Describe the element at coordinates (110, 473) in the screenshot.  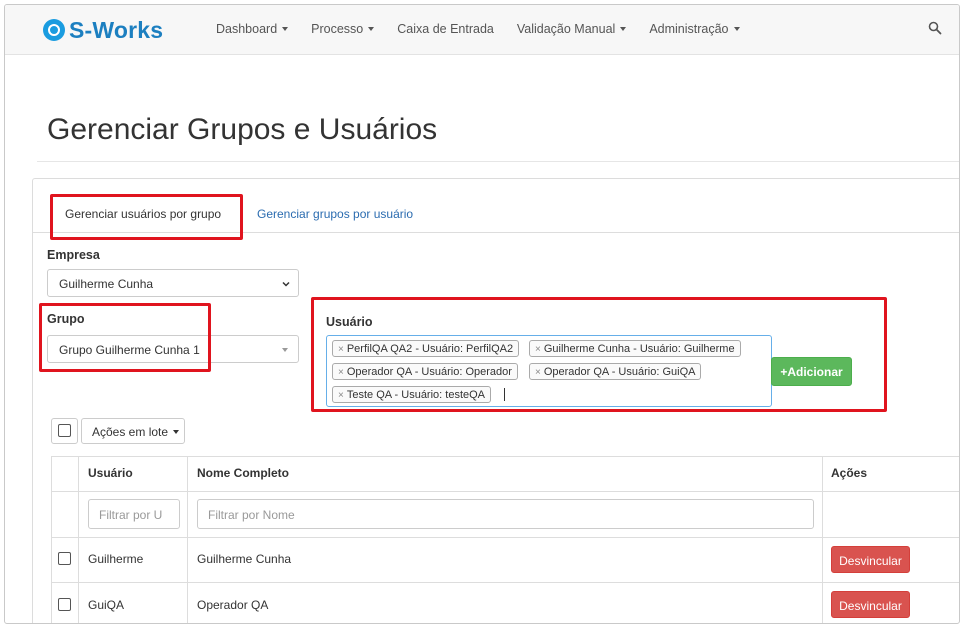
I see `column-header-usuario: Usuário` at that location.